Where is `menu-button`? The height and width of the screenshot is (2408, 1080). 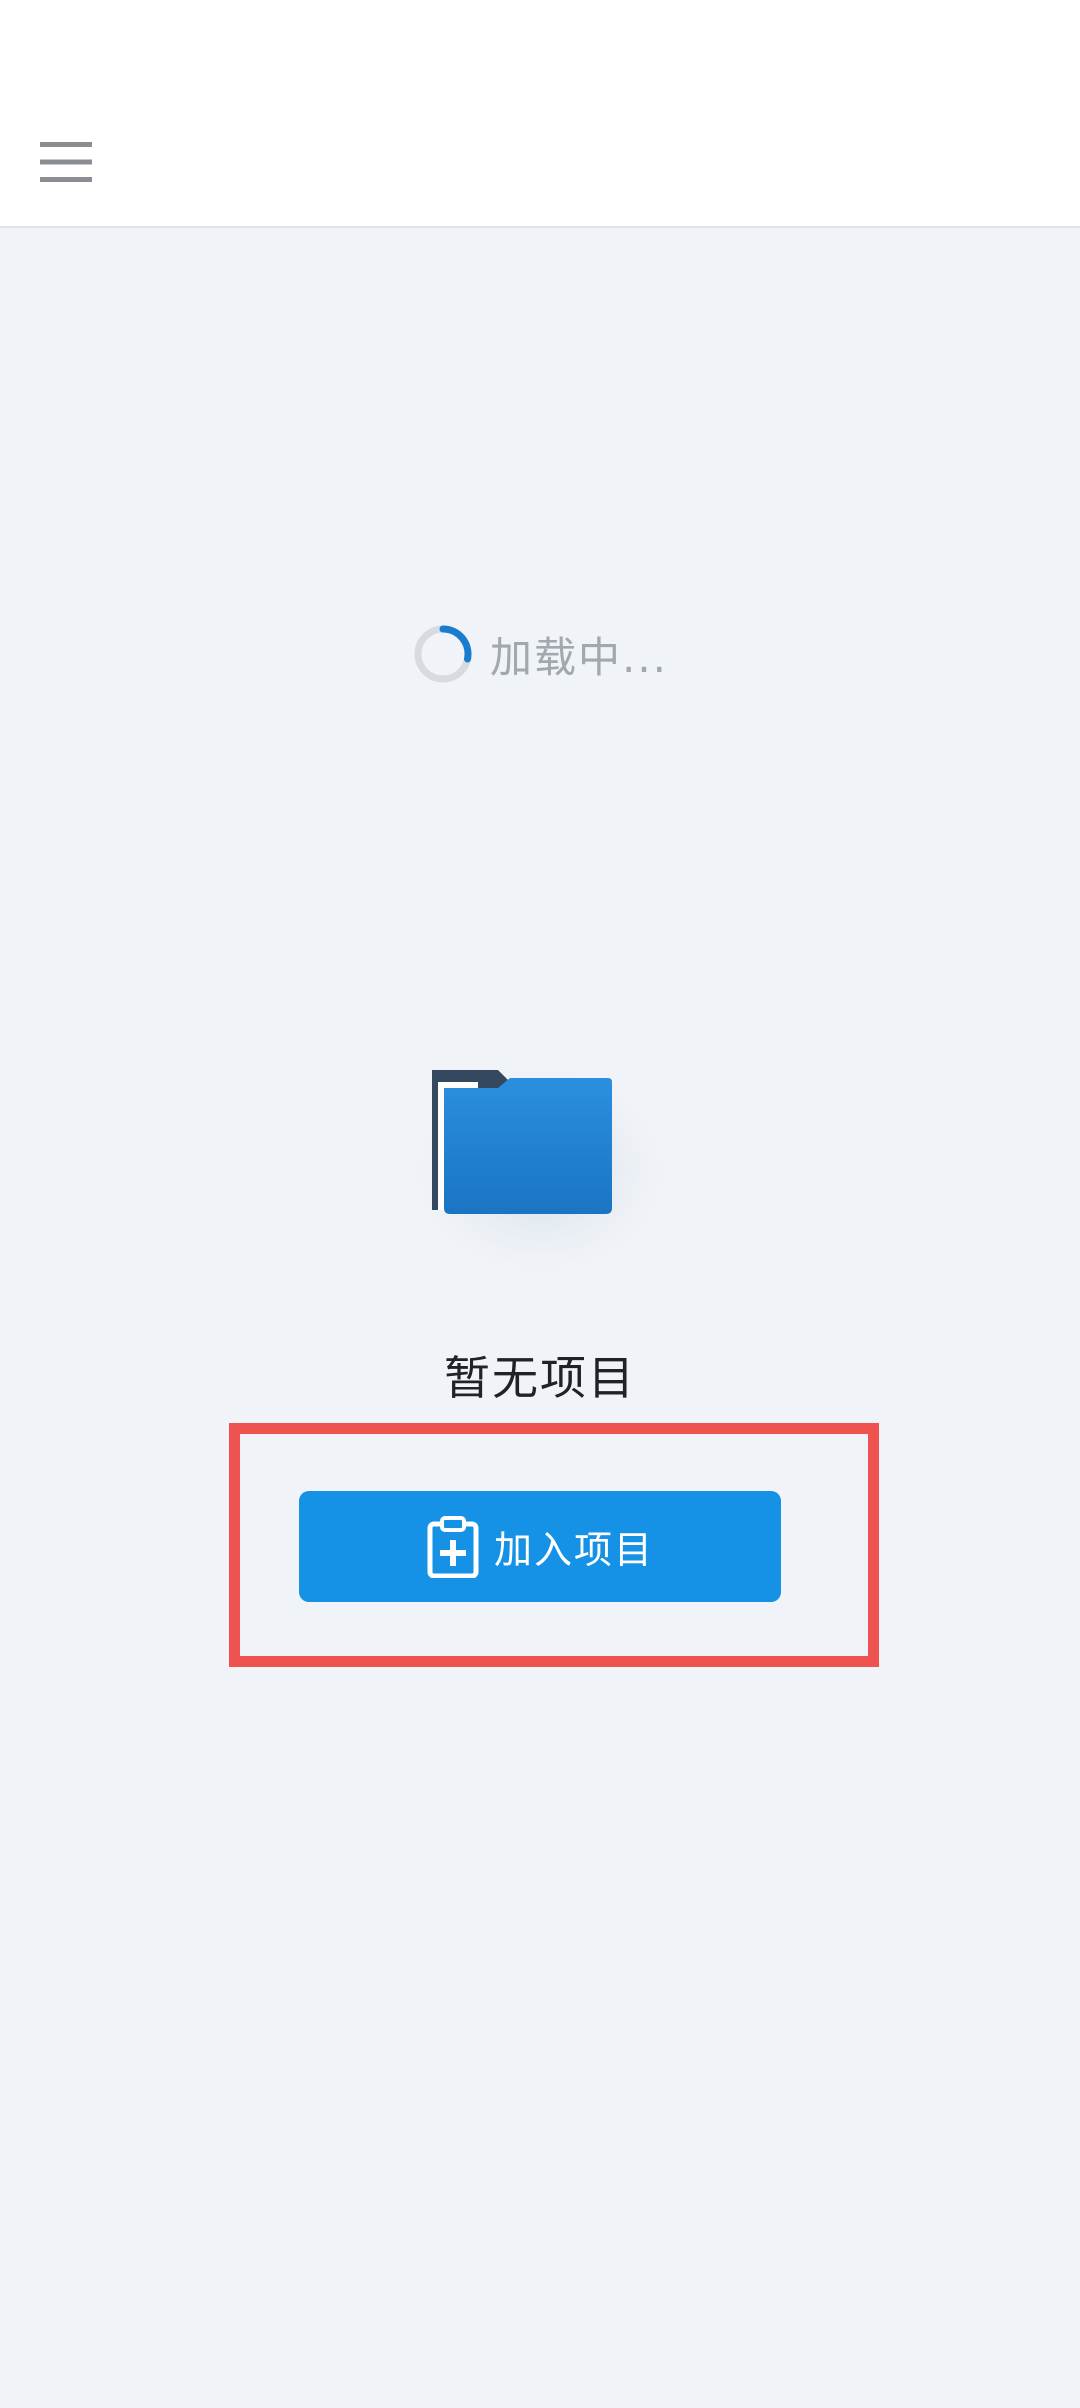
menu-button is located at coordinates (66, 162).